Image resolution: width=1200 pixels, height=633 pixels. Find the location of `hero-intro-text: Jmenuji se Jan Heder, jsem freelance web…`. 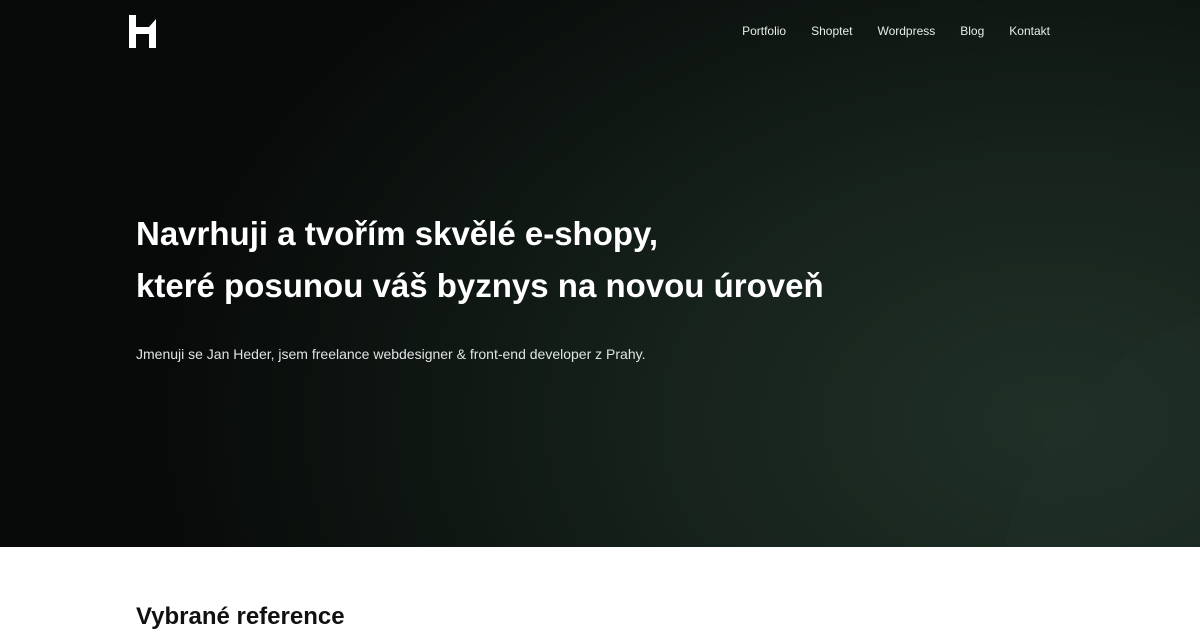

hero-intro-text: Jmenuji se Jan Heder, jsem freelance web… is located at coordinates (391, 354).